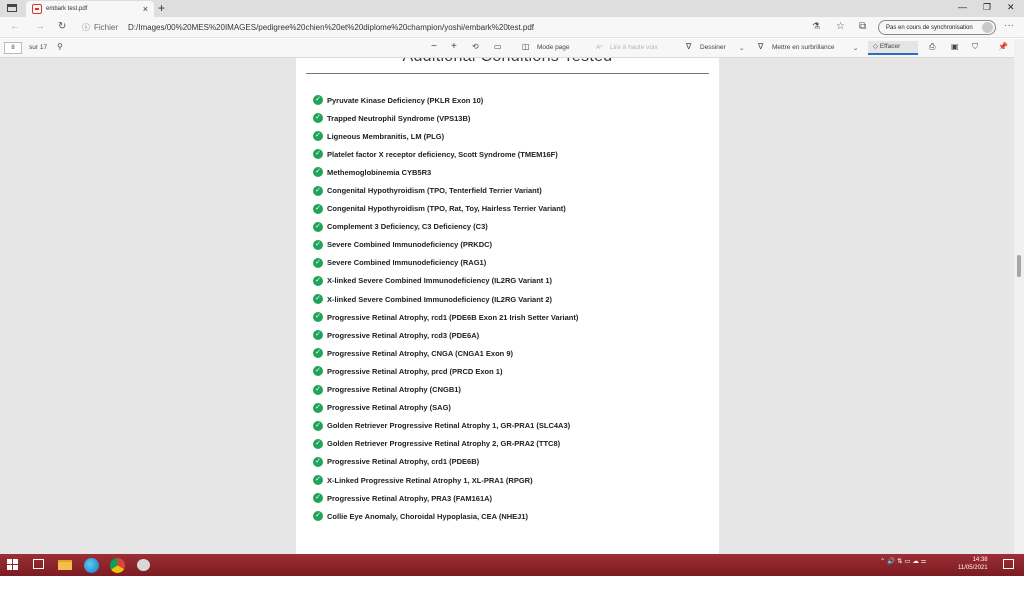  What do you see at coordinates (855, 48) in the screenshot?
I see `highlight-dropdown-icon: ⌄` at bounding box center [855, 48].